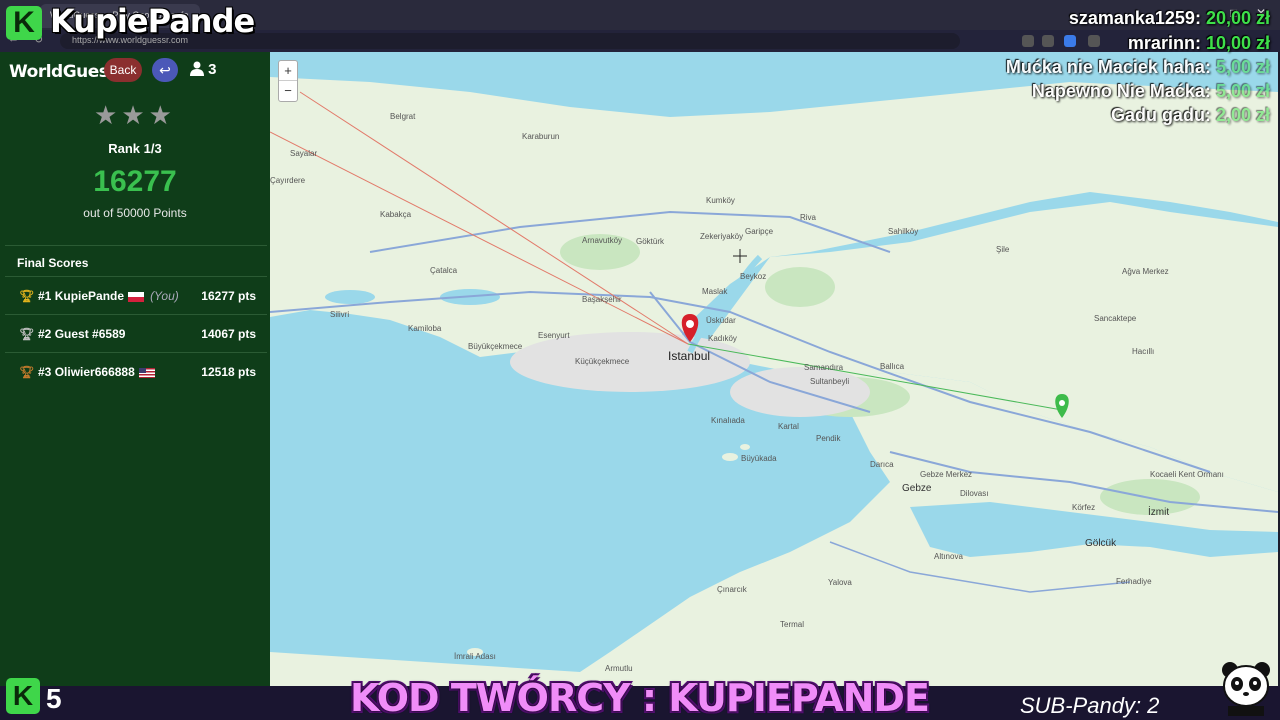  Describe the element at coordinates (1090, 705) in the screenshot. I see `sub-counter: SUB-Pandy: 2` at that location.